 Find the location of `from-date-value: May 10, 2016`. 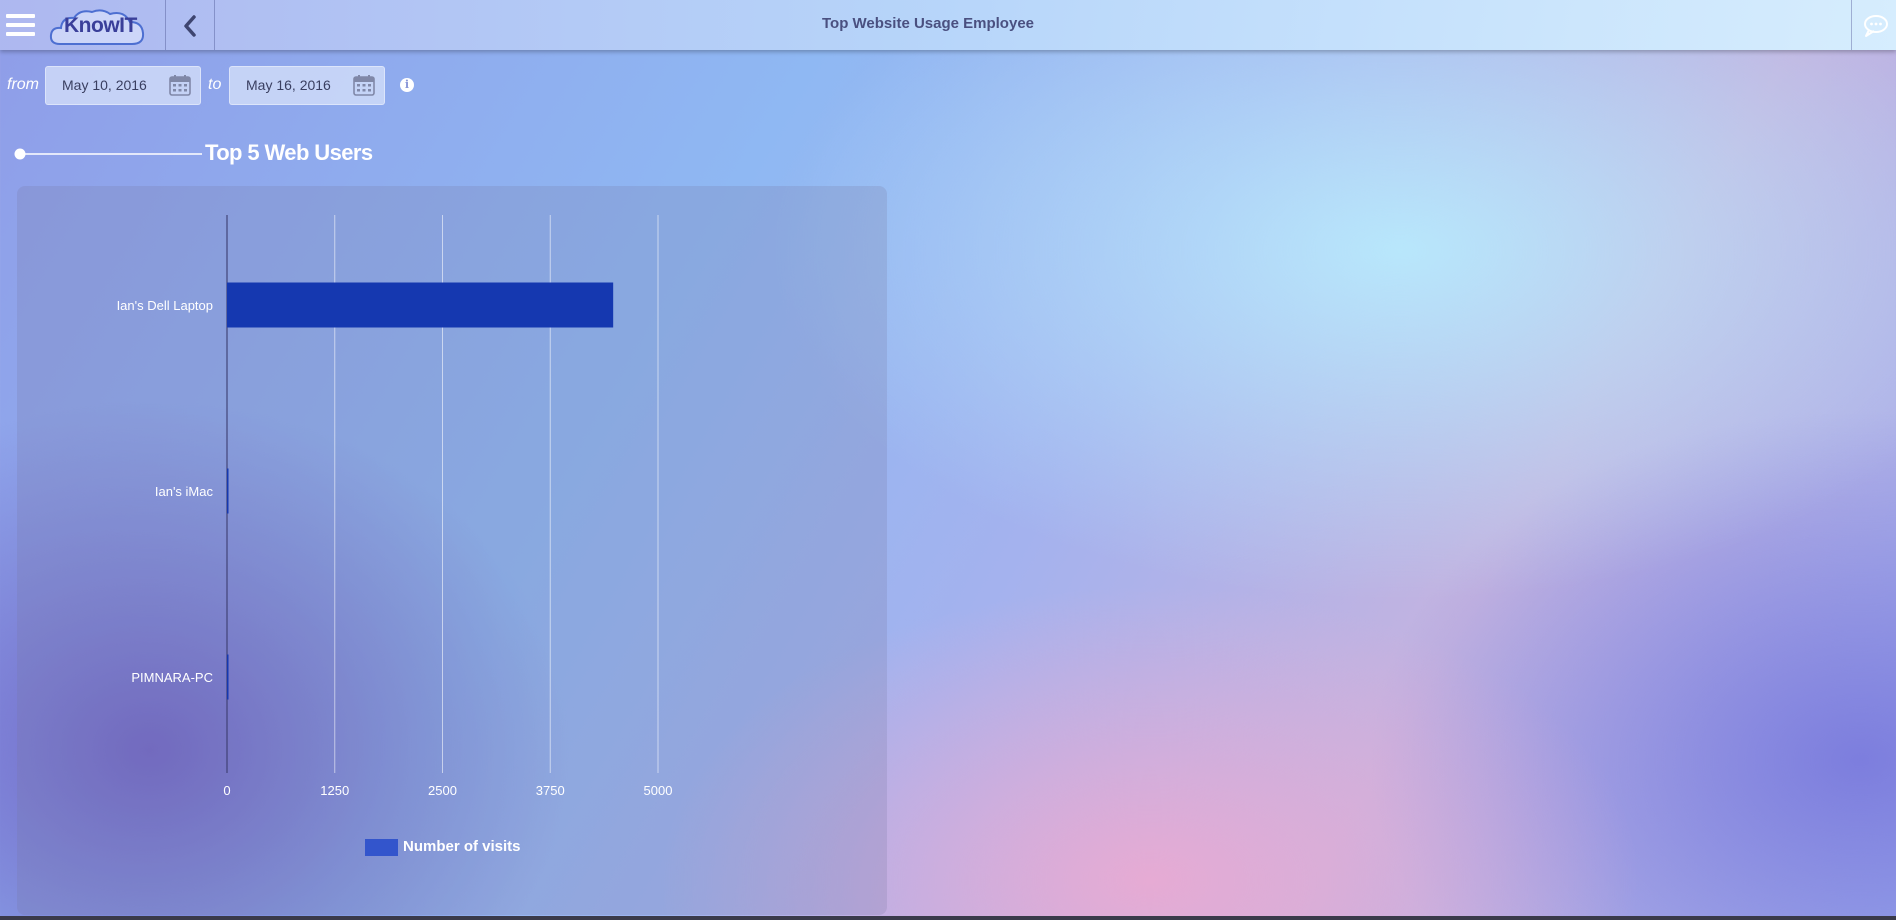

from-date-value: May 10, 2016 is located at coordinates (104, 85).